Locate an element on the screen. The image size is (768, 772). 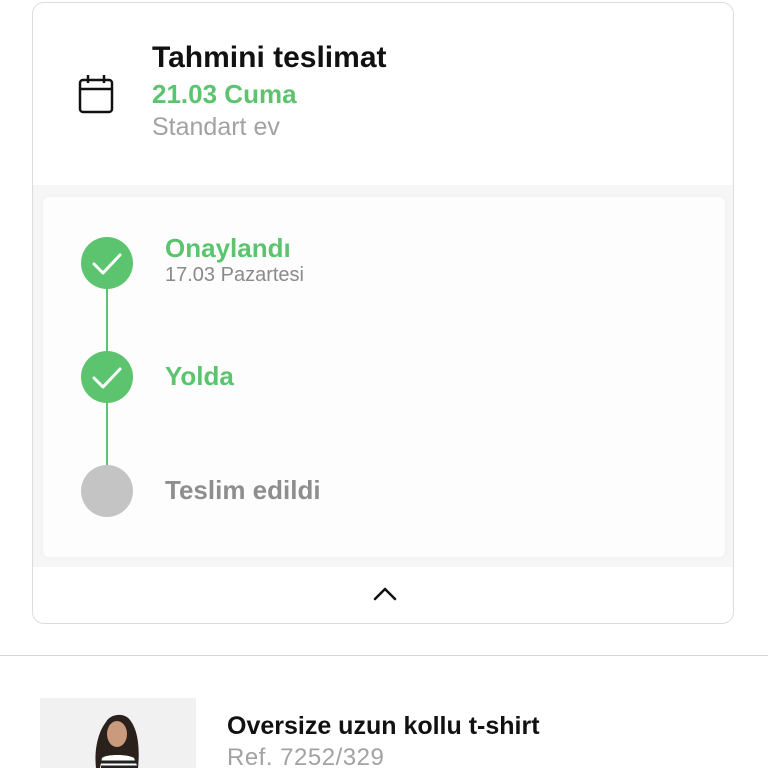
delivery-type: Standart ev is located at coordinates (216, 127).